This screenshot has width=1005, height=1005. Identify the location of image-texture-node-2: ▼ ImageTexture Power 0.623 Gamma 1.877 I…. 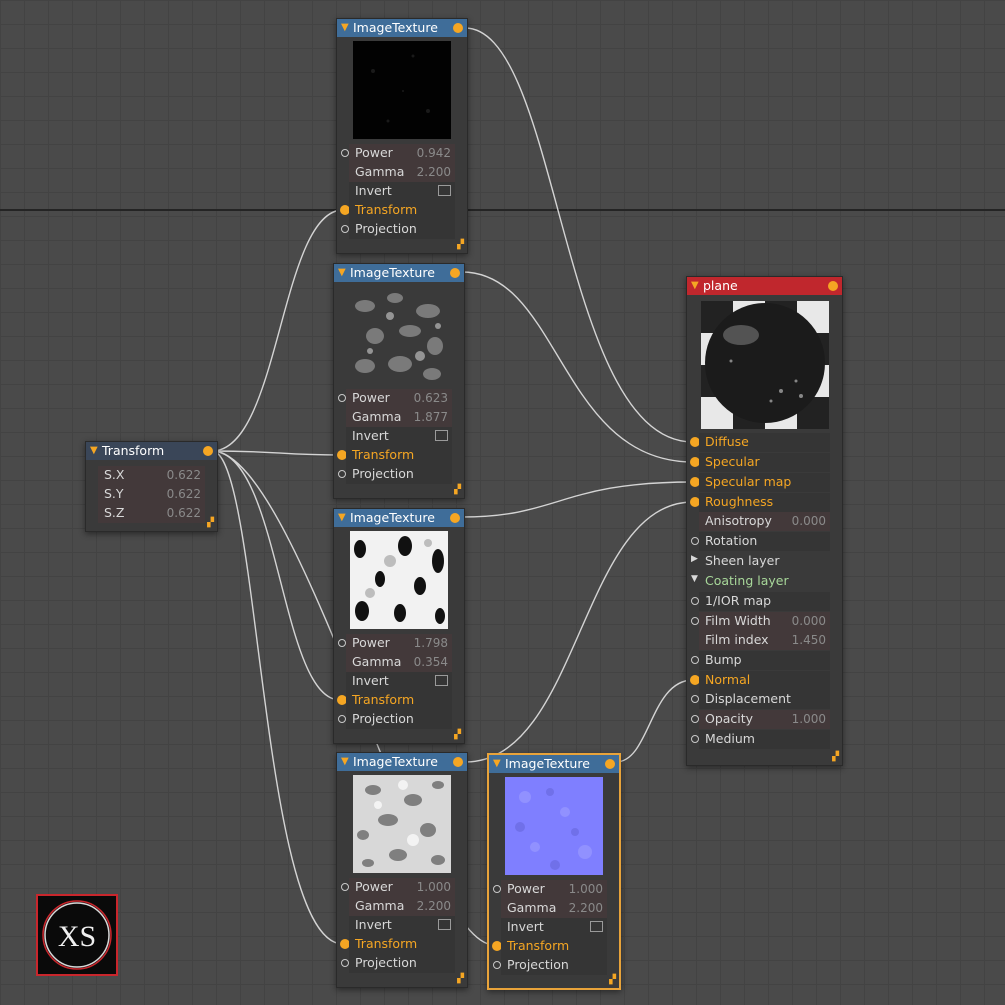
(399, 381).